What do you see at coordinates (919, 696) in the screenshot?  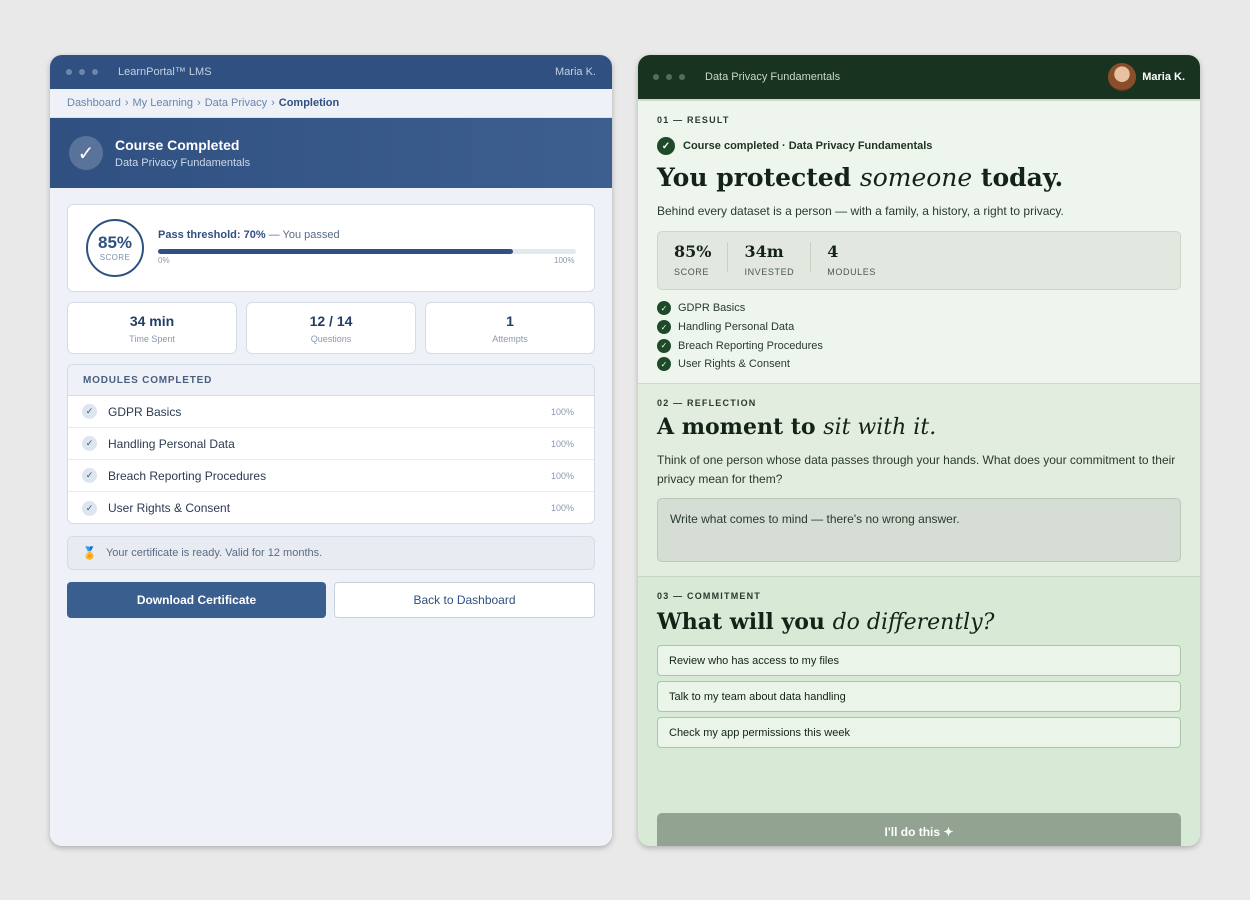 I see `commitment-option: Talk to my team about data handling` at bounding box center [919, 696].